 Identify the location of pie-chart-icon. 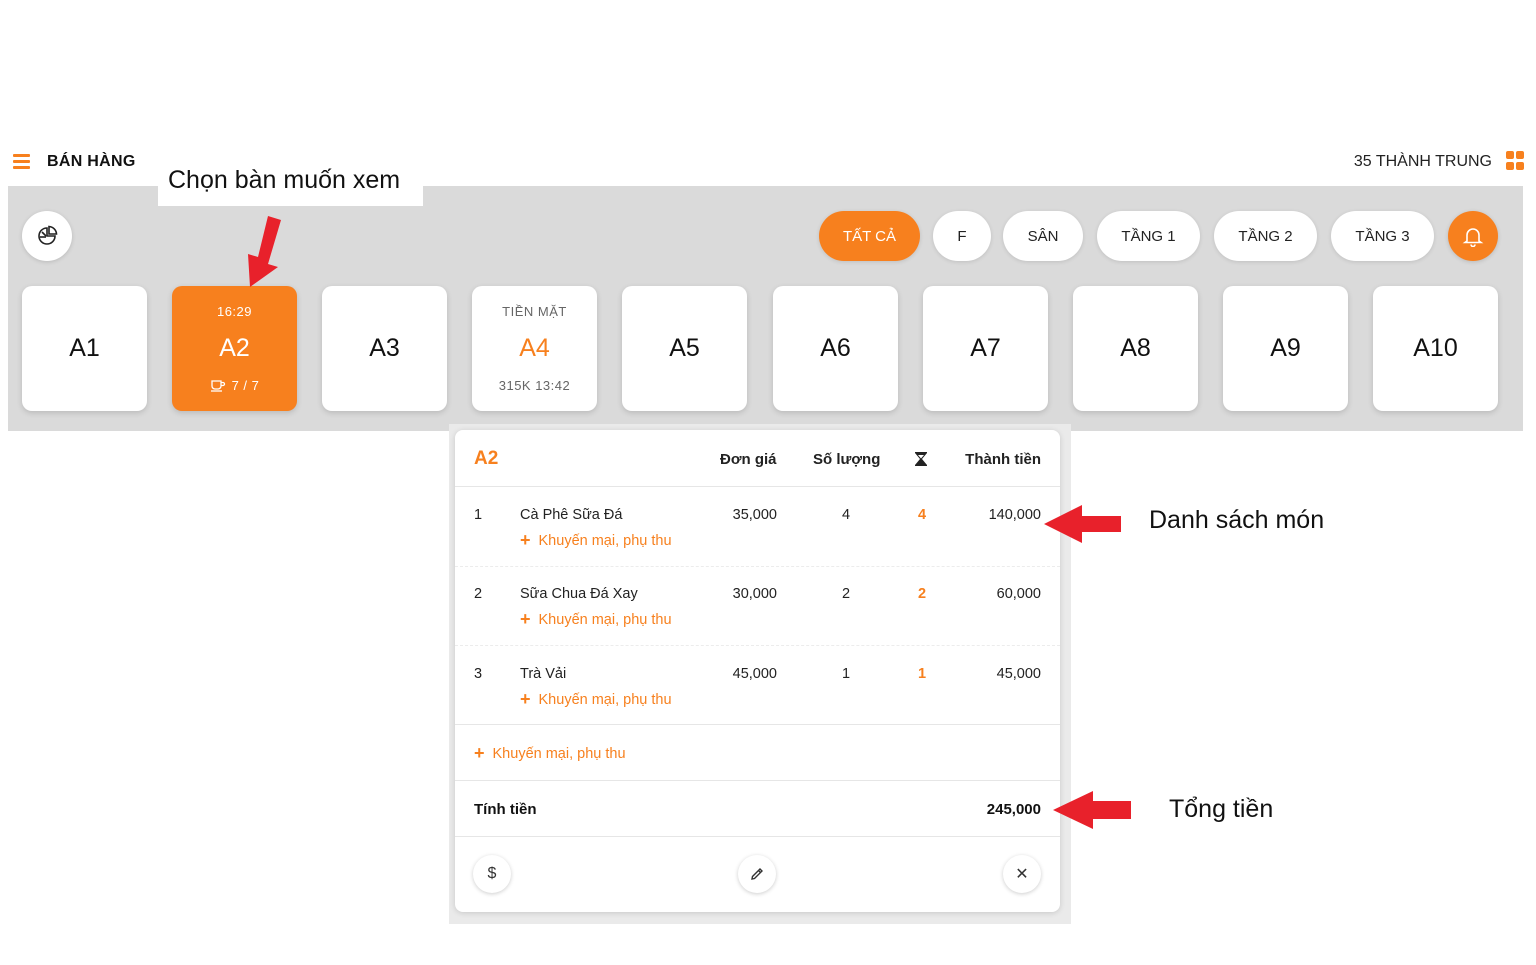
(48, 235).